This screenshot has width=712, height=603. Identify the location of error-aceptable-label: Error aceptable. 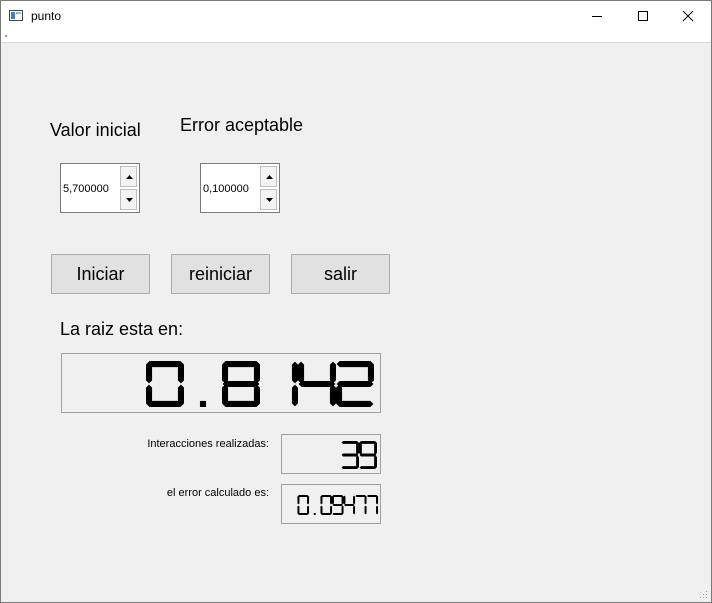
(242, 125).